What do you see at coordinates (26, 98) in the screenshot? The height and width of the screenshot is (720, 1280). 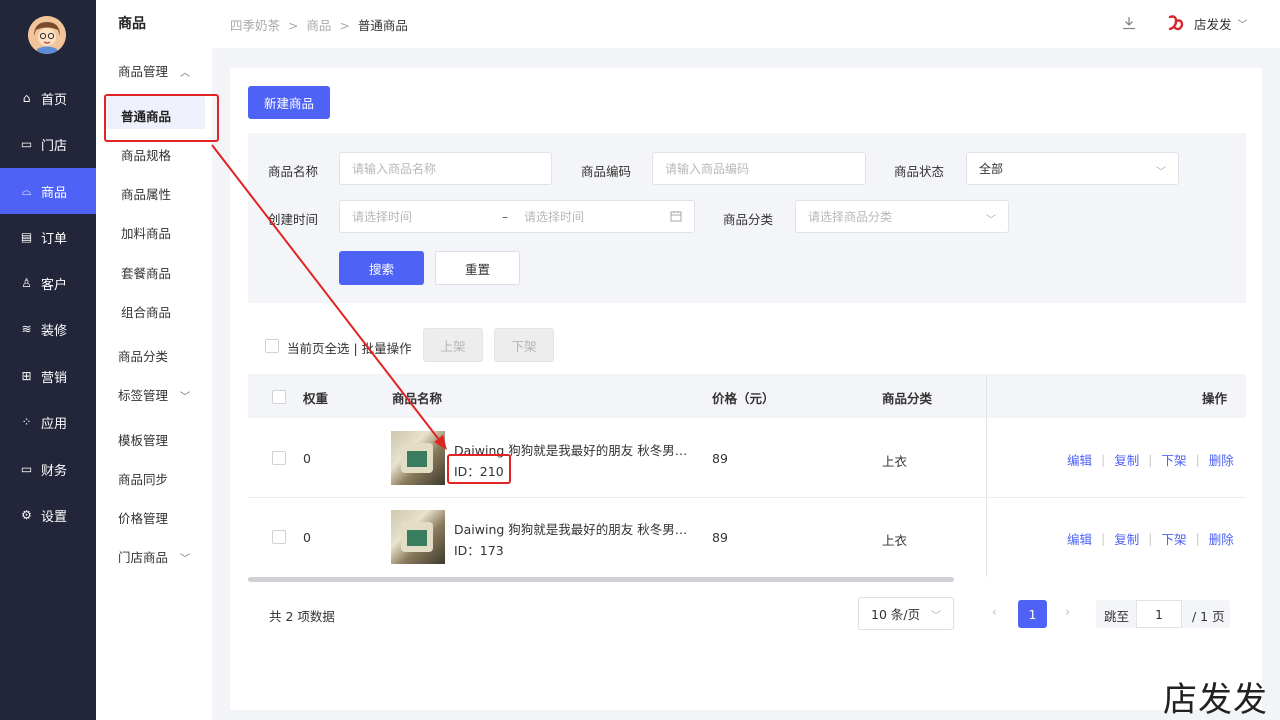 I see `home-icon: ⌂` at bounding box center [26, 98].